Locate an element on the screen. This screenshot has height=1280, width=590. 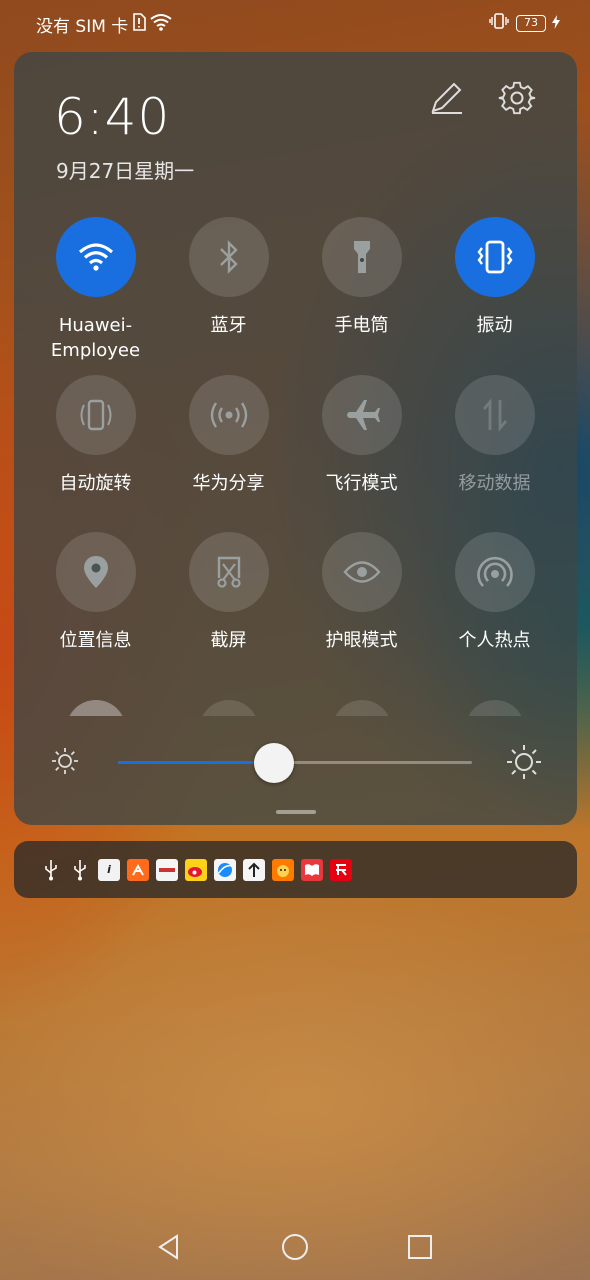
brightness-slider-fill is located at coordinates (196, 762).